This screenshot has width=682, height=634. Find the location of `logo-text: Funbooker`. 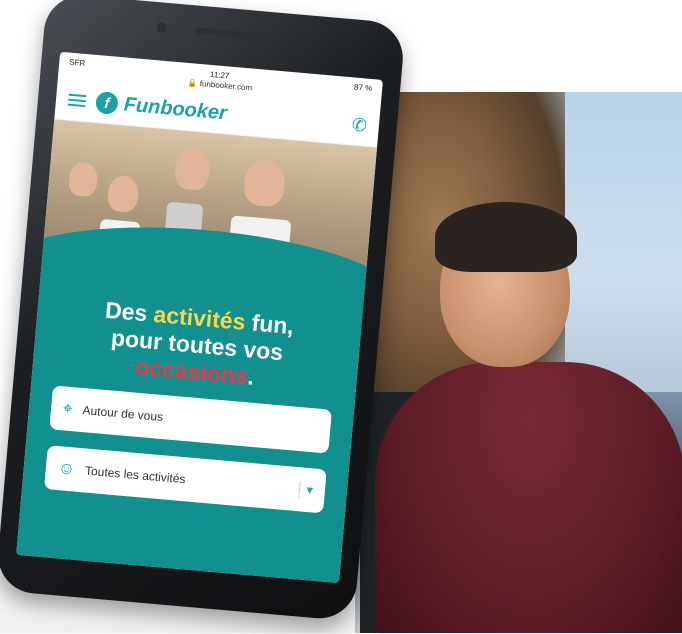

logo-text: Funbooker is located at coordinates (175, 108).